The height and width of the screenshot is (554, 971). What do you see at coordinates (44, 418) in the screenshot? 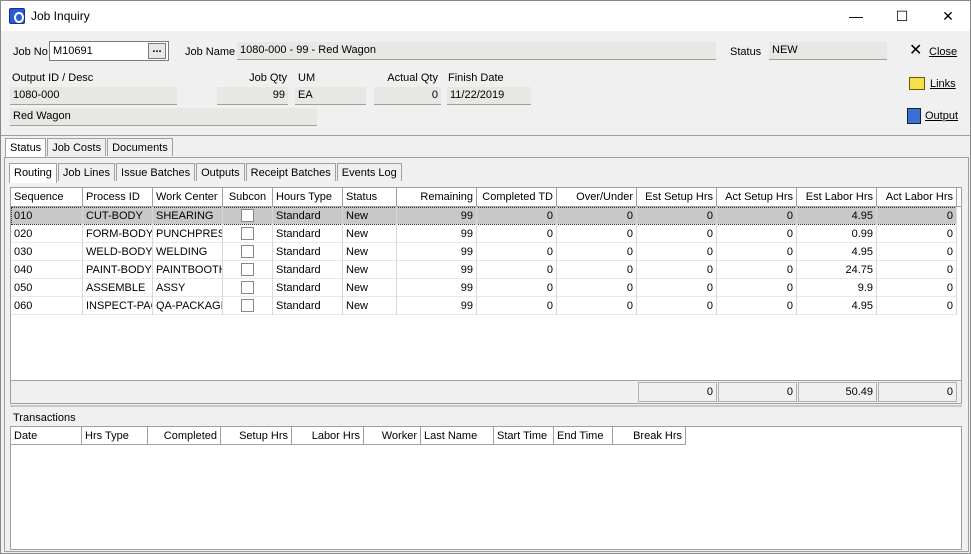
I see `transactions-label: Transactions` at bounding box center [44, 418].